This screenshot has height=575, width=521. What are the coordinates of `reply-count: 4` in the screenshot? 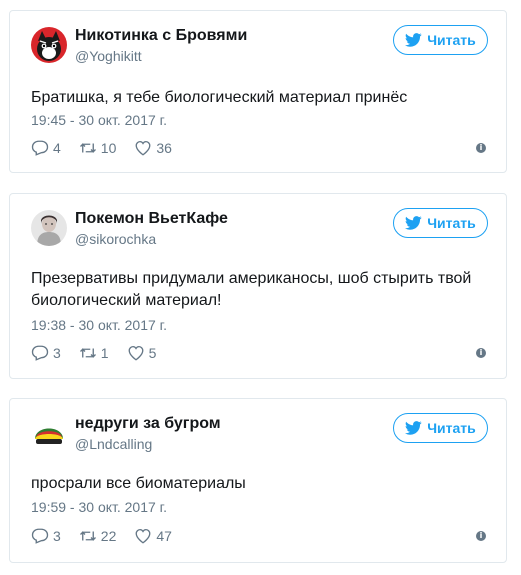 It's located at (57, 148).